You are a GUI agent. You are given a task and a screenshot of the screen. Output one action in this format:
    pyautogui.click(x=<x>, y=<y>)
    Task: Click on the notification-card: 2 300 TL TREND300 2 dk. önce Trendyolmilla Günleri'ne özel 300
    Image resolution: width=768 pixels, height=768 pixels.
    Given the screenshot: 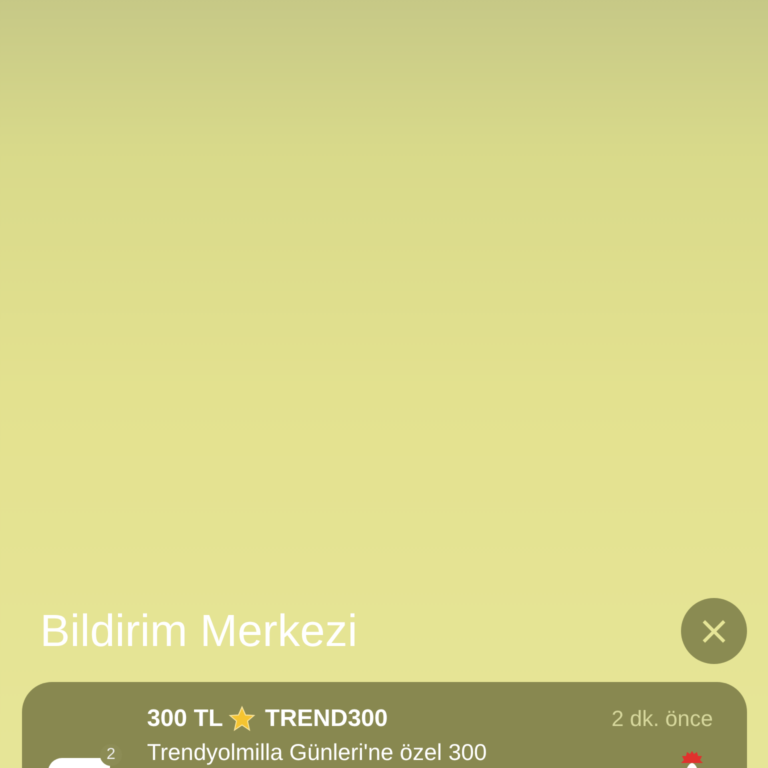 What is the action you would take?
    pyautogui.click(x=384, y=725)
    